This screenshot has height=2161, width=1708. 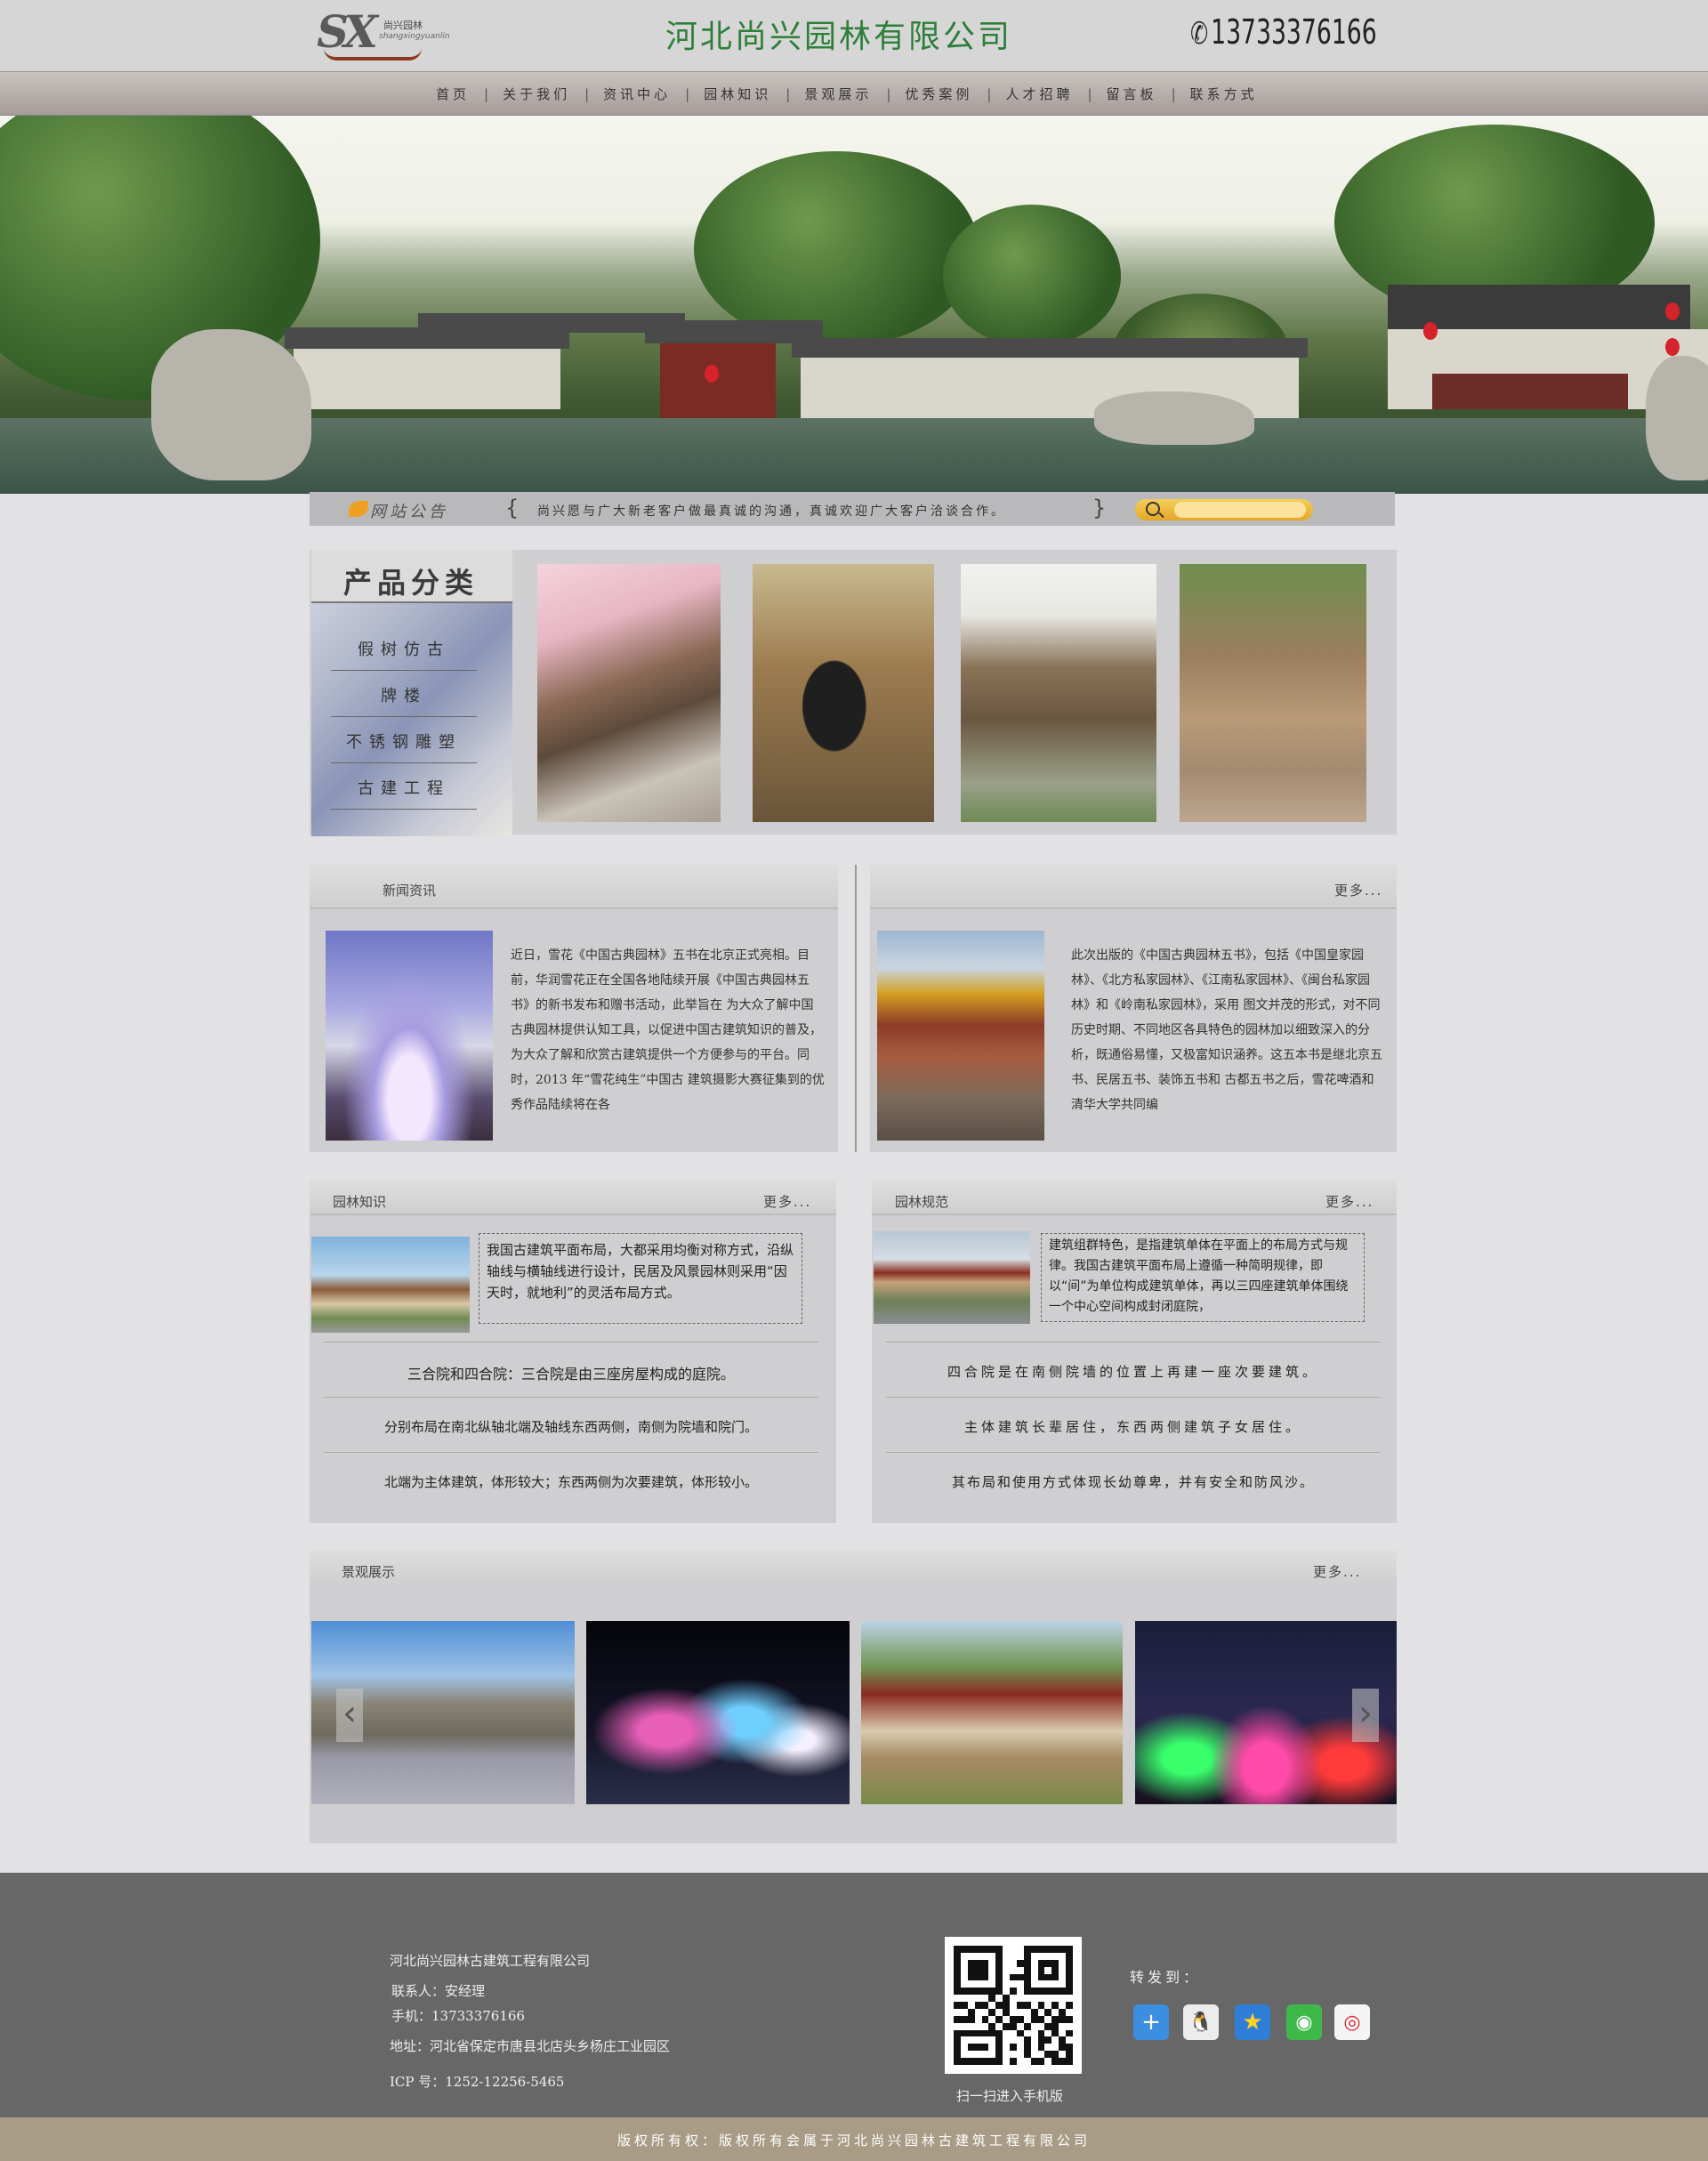 What do you see at coordinates (404, 740) in the screenshot?
I see `category-item: 不锈钢雕塑` at bounding box center [404, 740].